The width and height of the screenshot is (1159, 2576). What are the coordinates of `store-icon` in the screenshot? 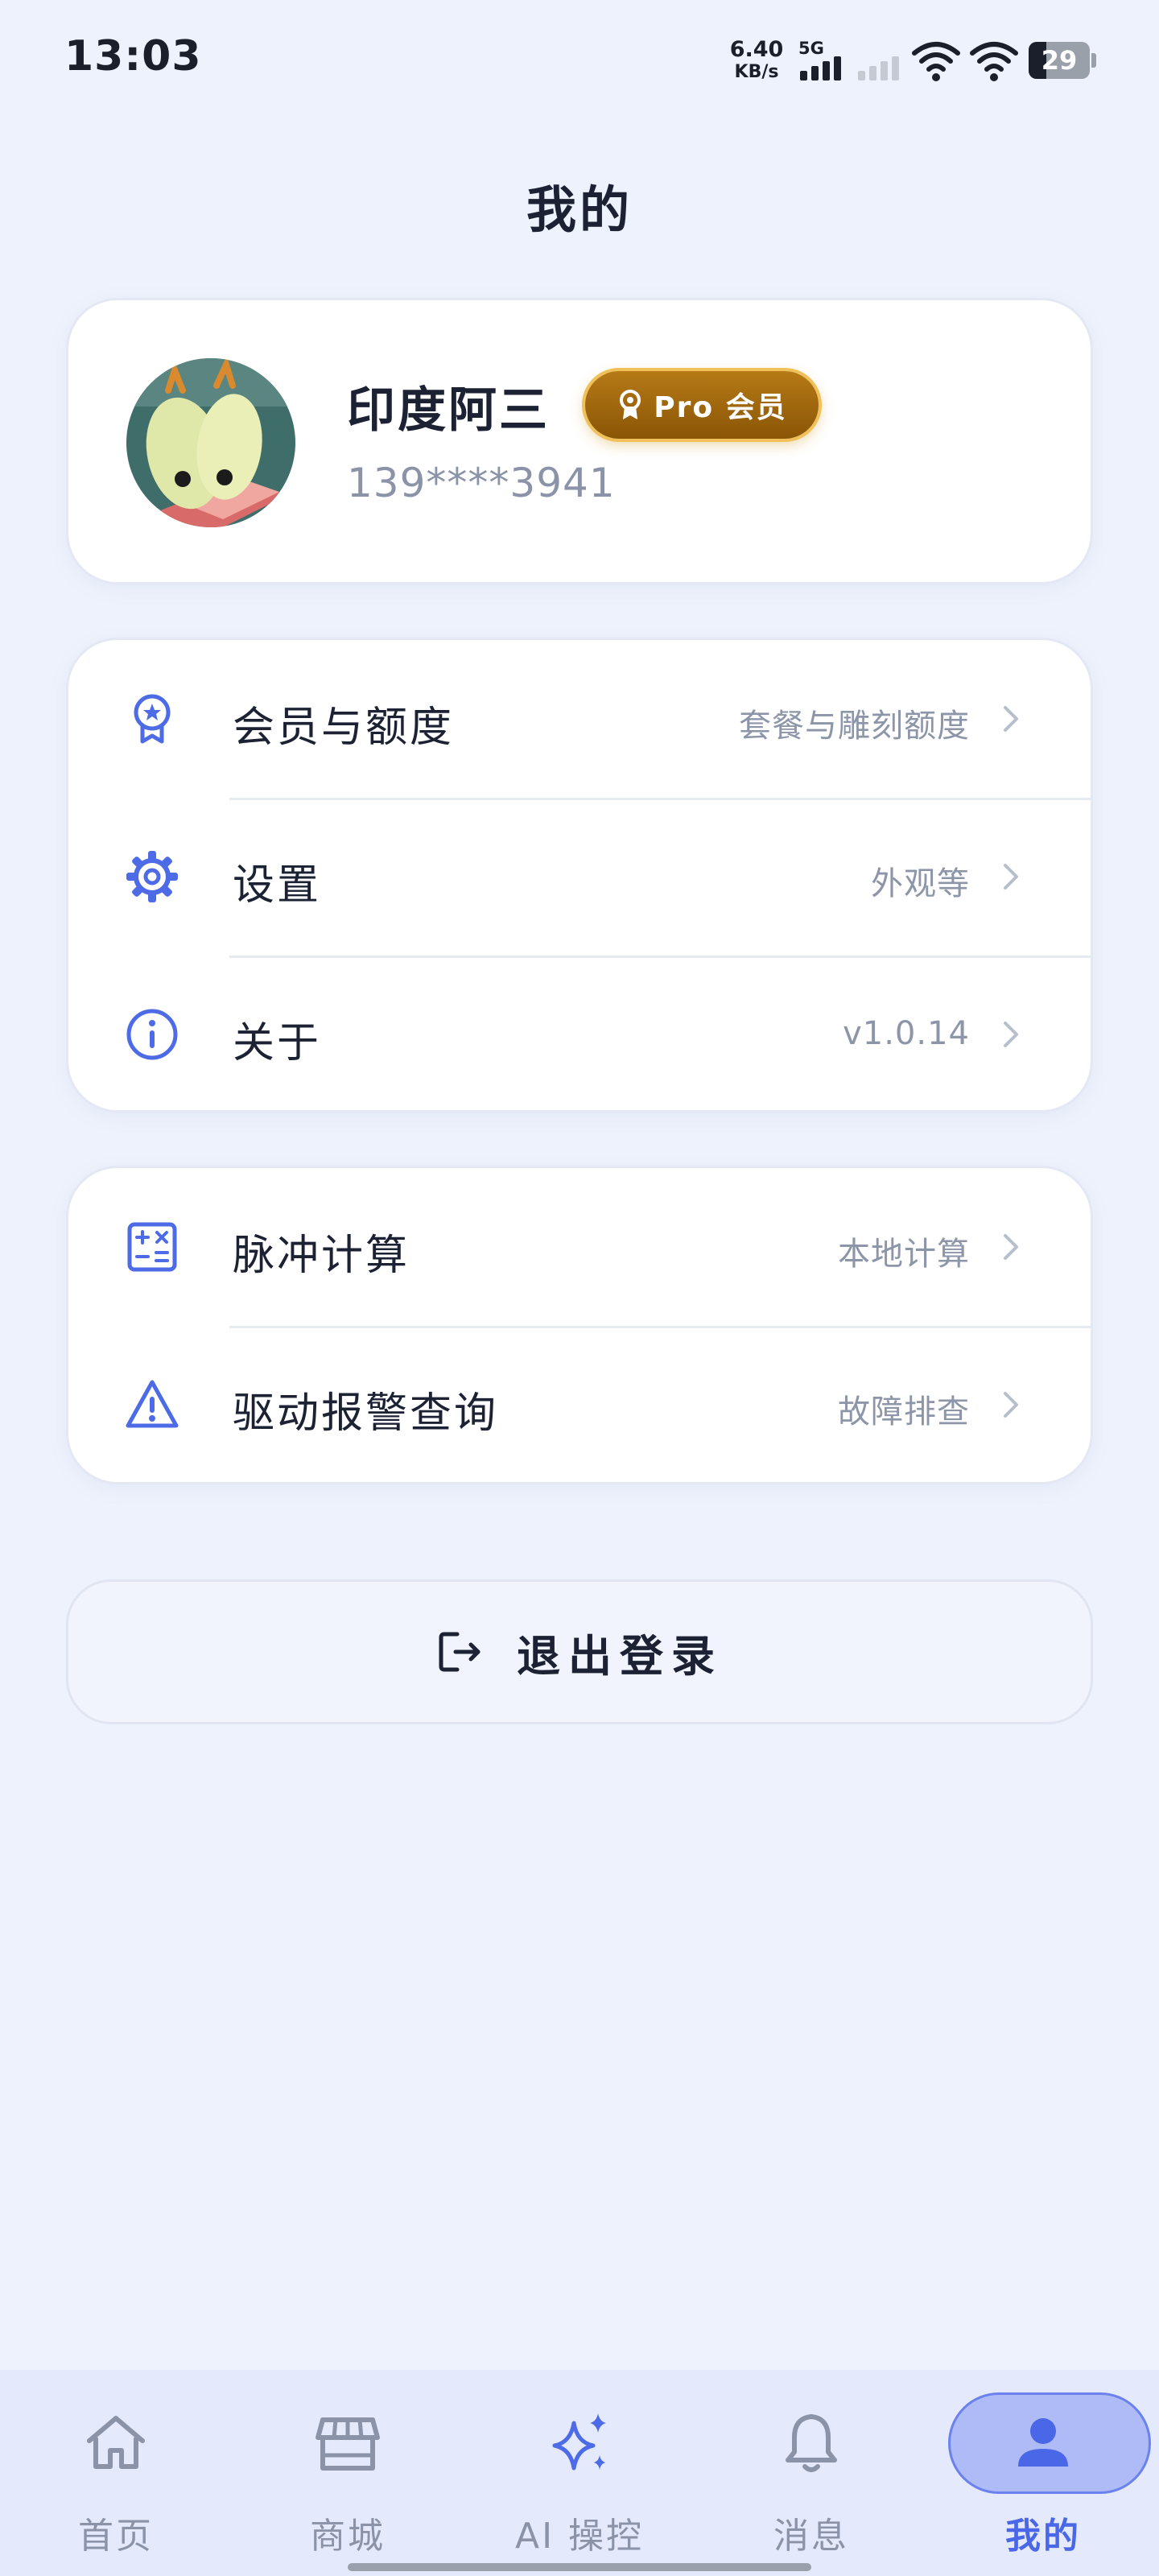 It's located at (348, 2444).